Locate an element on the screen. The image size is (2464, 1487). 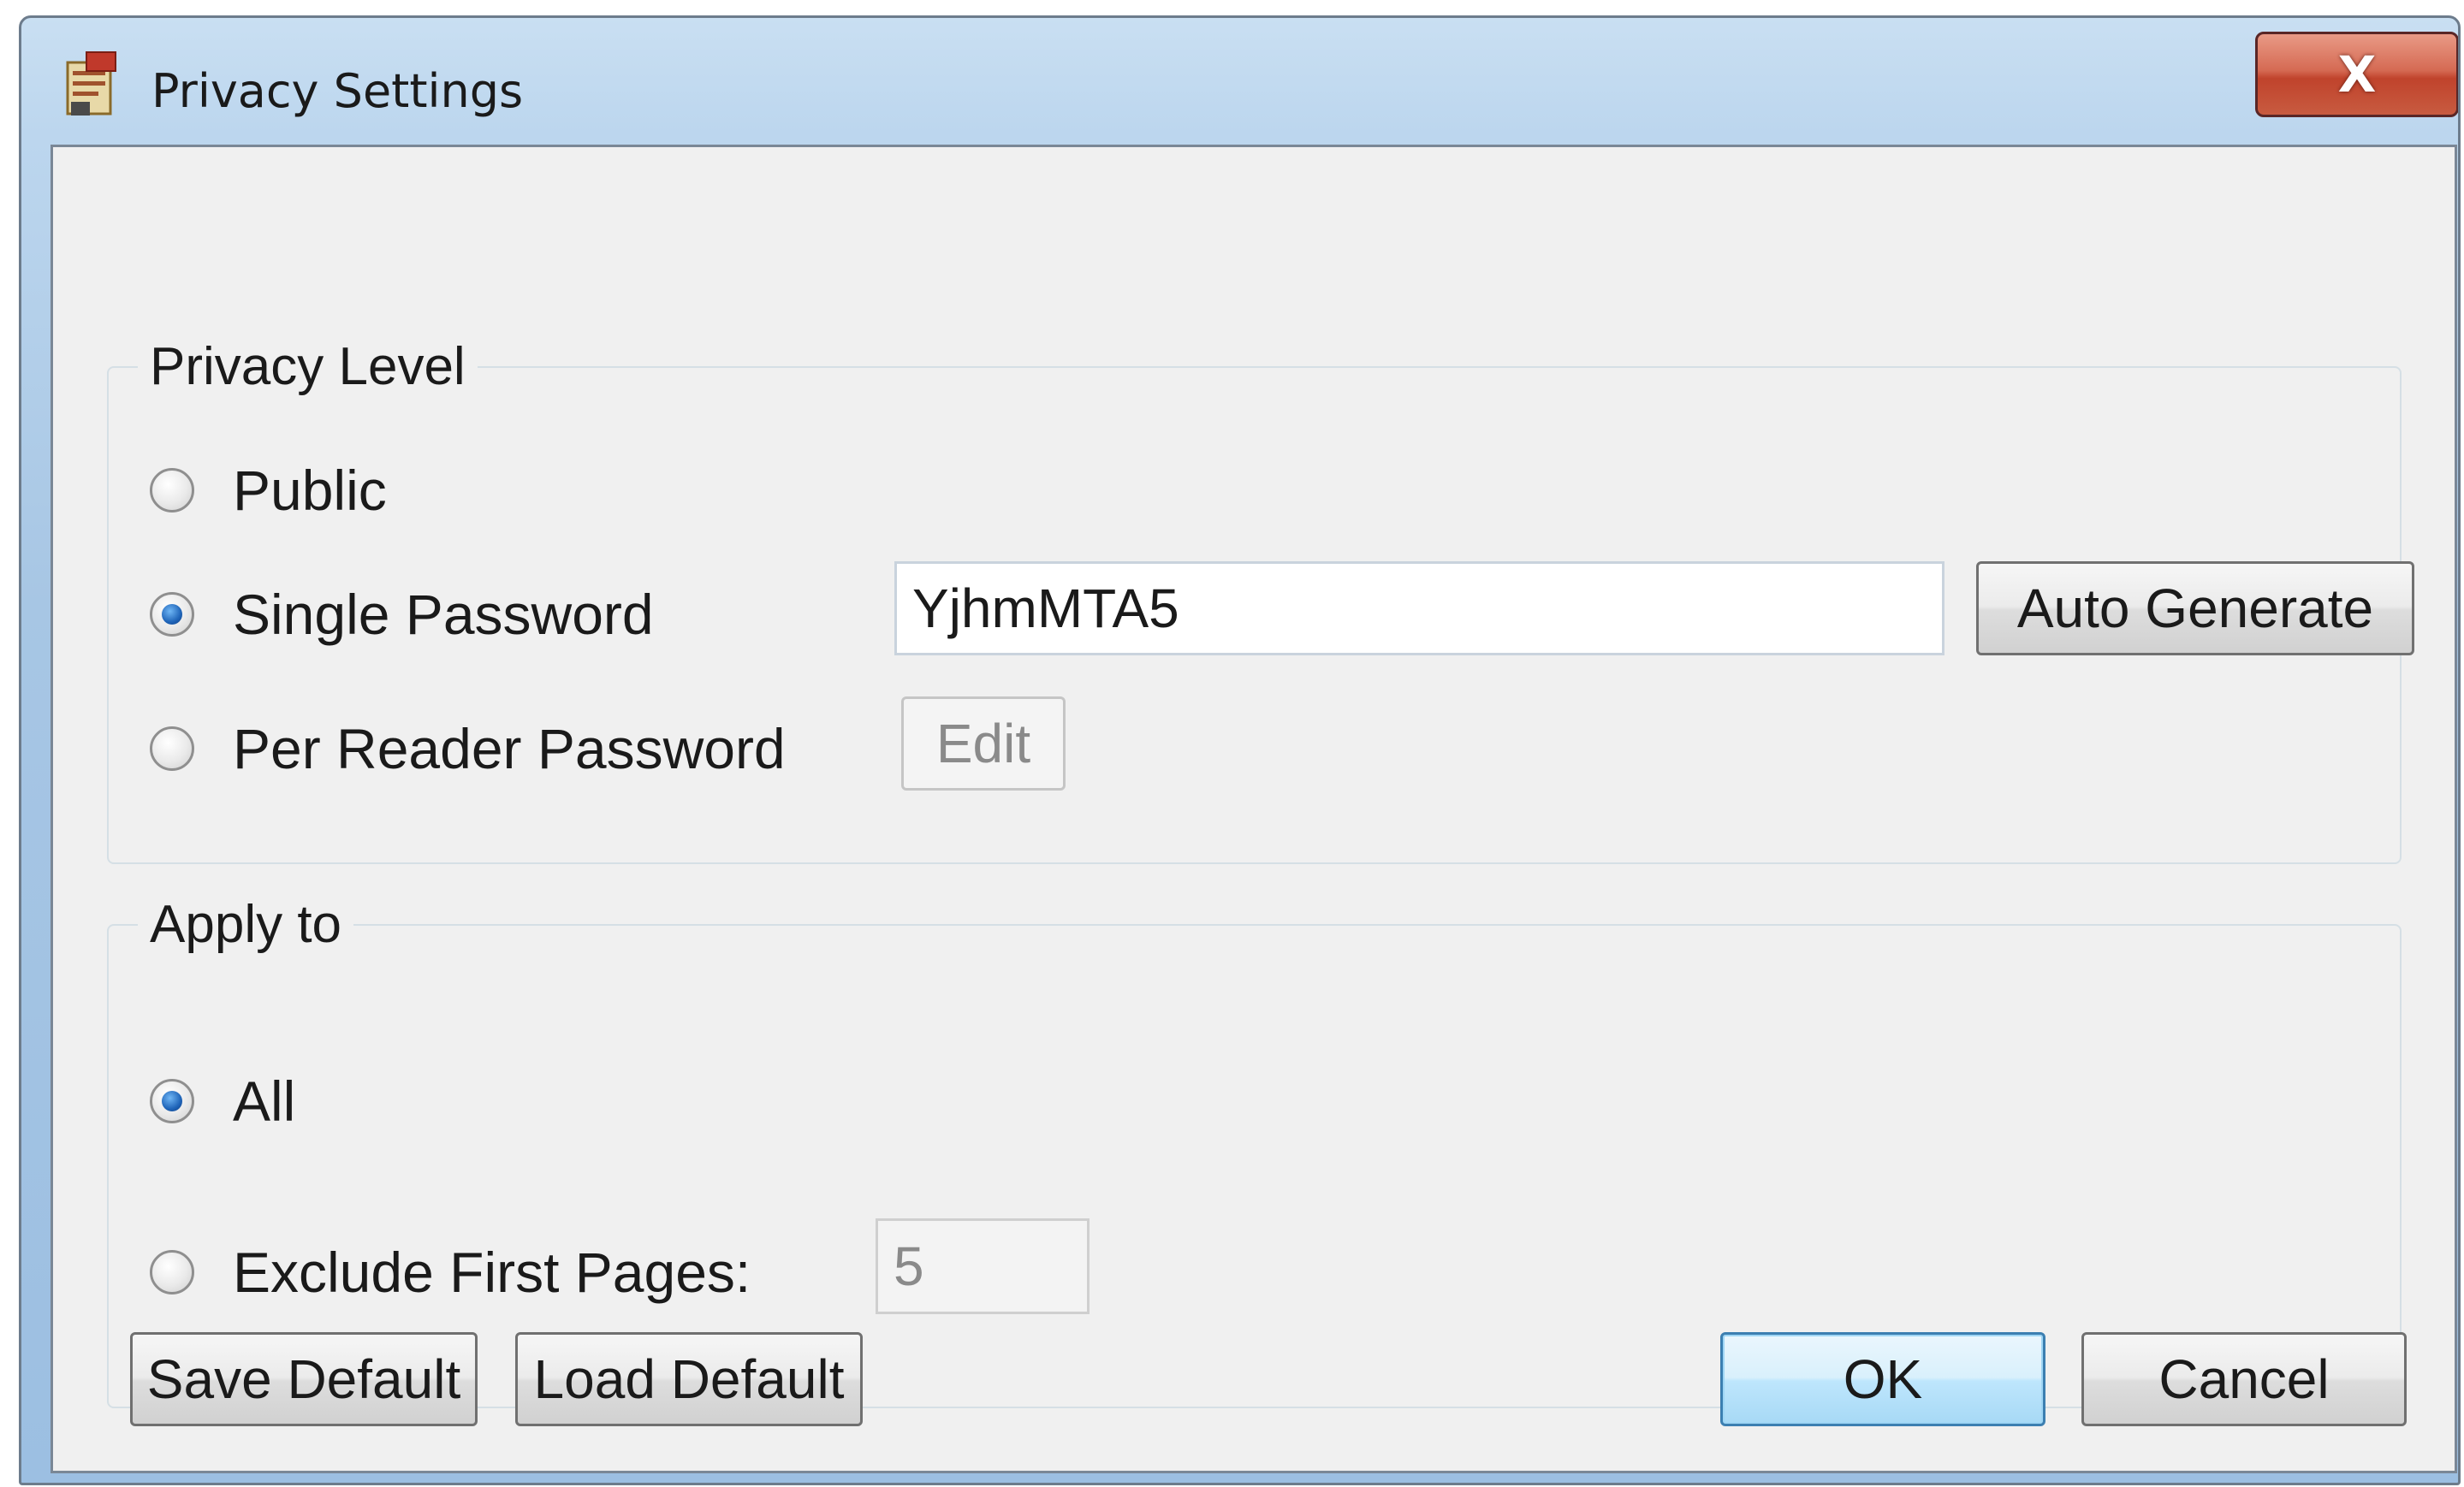
edit-button: Edit is located at coordinates (983, 743).